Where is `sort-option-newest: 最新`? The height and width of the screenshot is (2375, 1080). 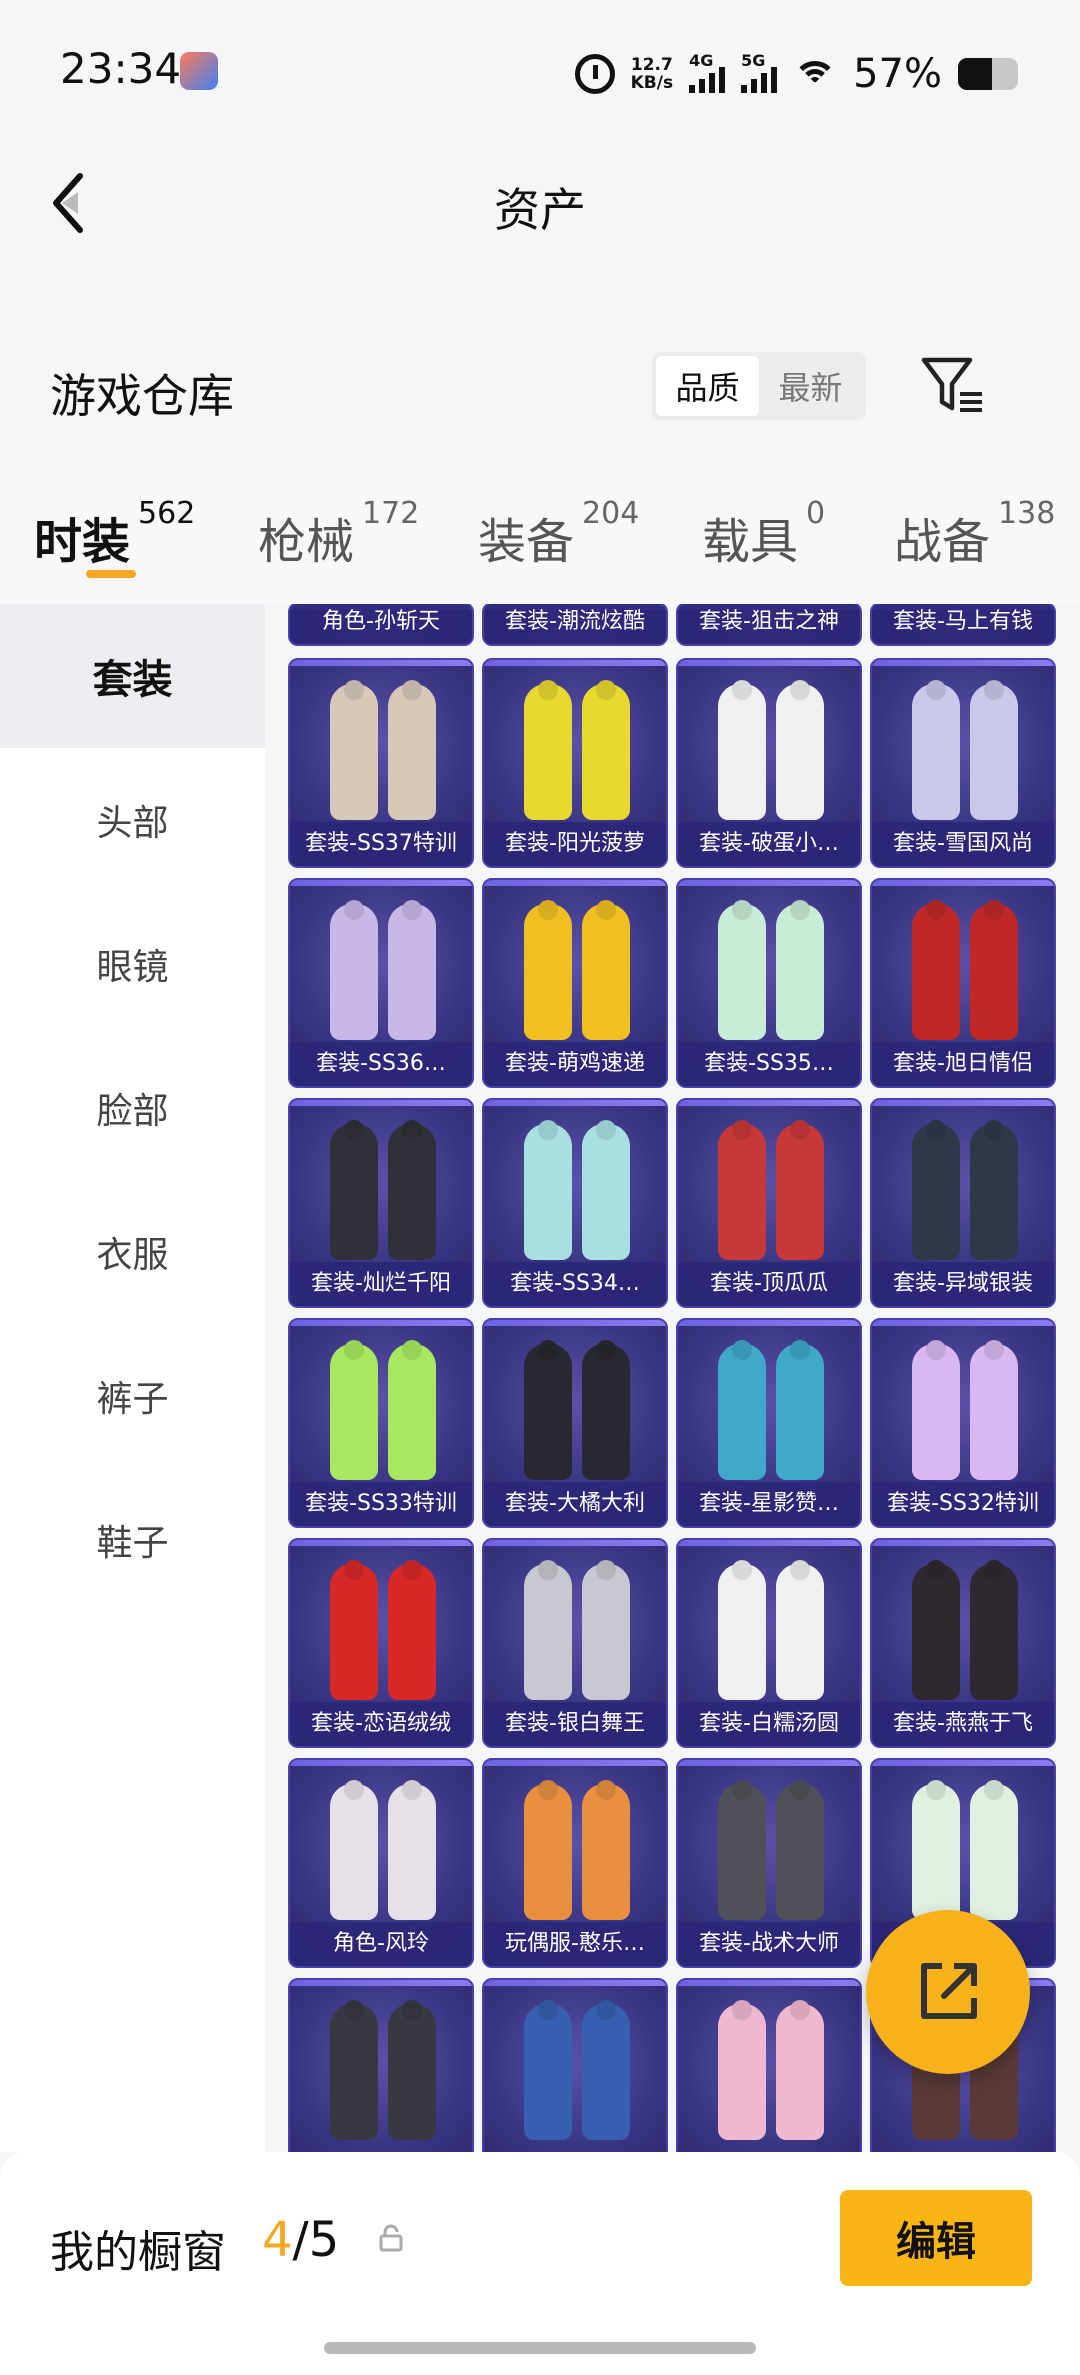 sort-option-newest: 最新 is located at coordinates (810, 386).